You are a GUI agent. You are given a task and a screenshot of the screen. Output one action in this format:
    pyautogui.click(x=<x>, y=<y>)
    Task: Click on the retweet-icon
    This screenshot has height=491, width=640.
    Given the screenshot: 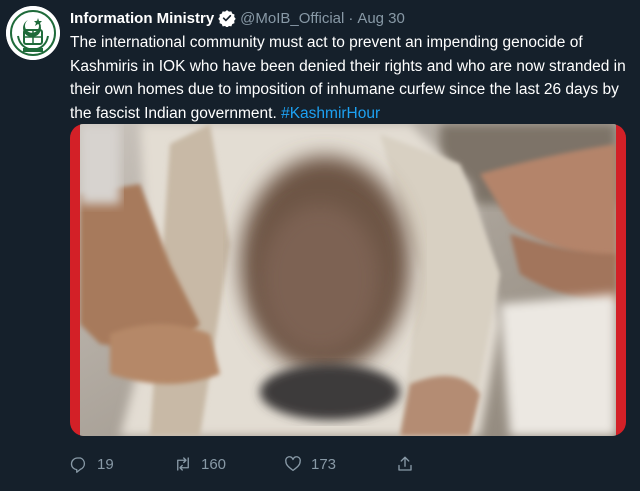 What is the action you would take?
    pyautogui.click(x=183, y=464)
    